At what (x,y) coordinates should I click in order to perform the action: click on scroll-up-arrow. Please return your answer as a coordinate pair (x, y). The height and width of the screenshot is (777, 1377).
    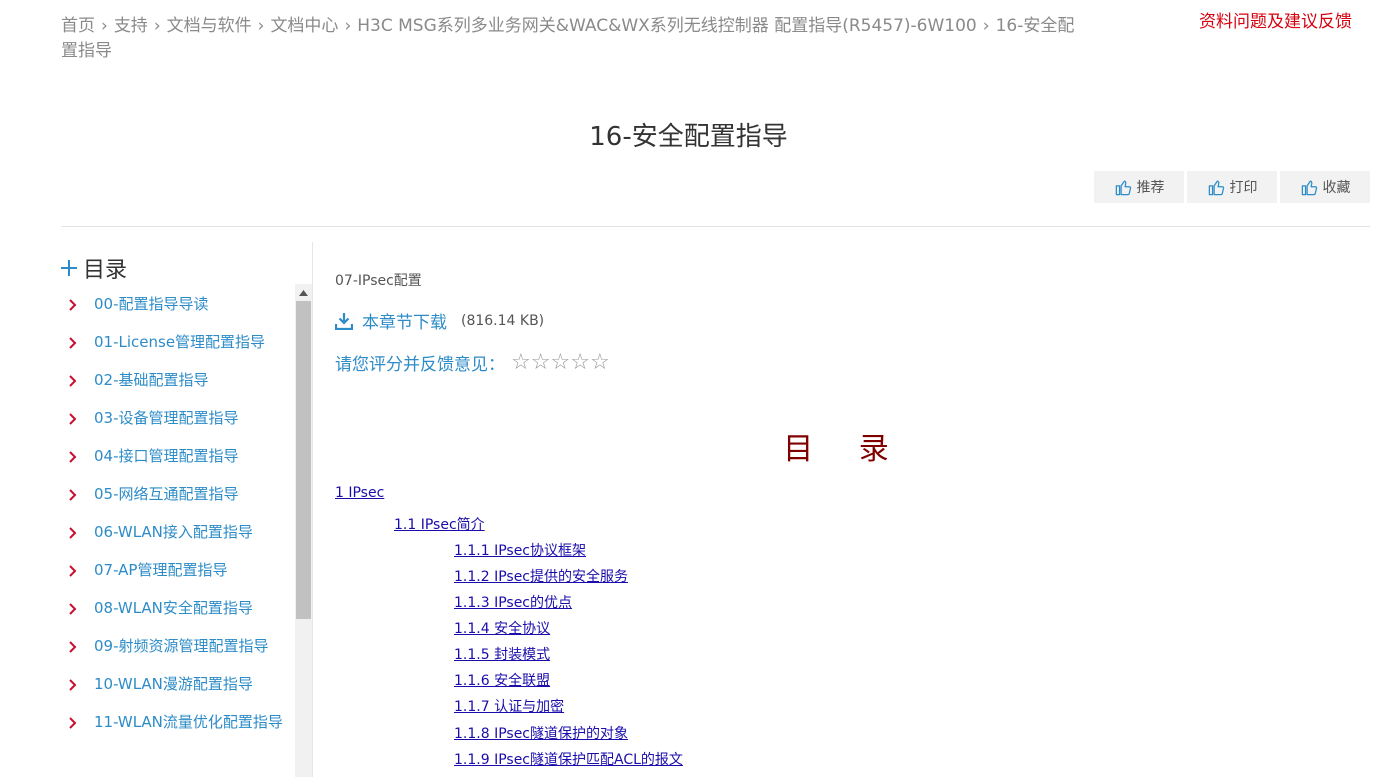
    Looking at the image, I should click on (303, 292).